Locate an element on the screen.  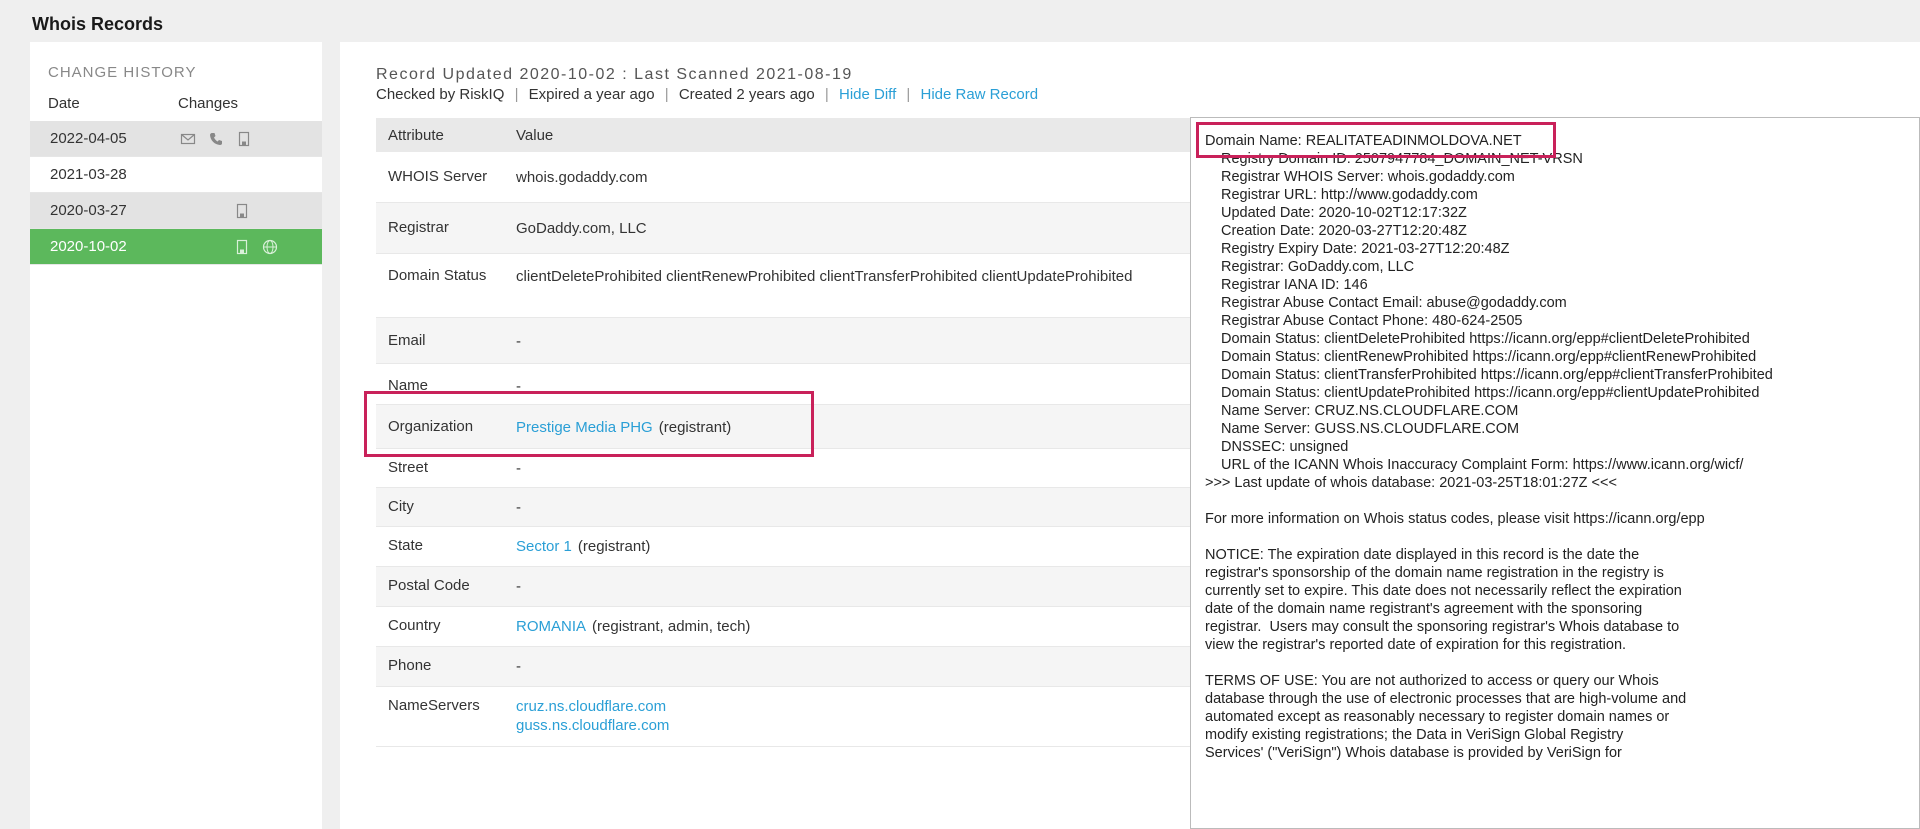
page-title: Whois Records is located at coordinates (98, 24).